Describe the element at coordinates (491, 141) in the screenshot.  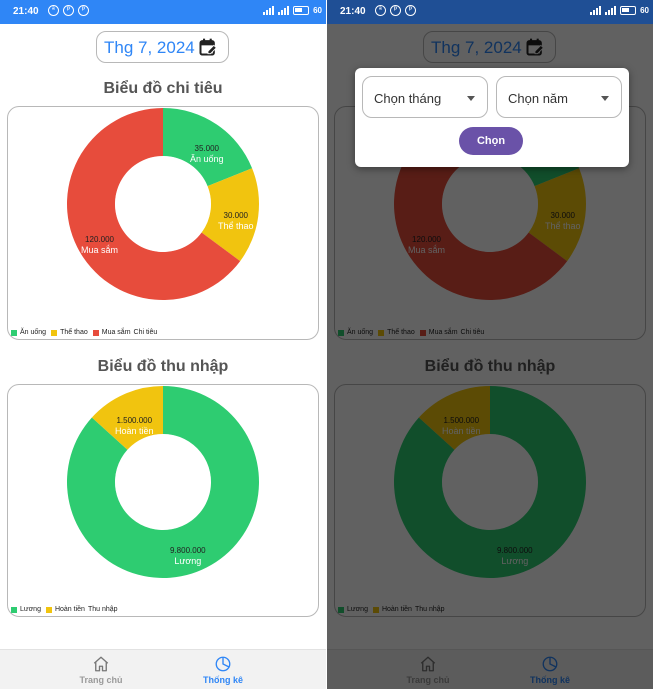
I see `choose-button: Chọn` at that location.